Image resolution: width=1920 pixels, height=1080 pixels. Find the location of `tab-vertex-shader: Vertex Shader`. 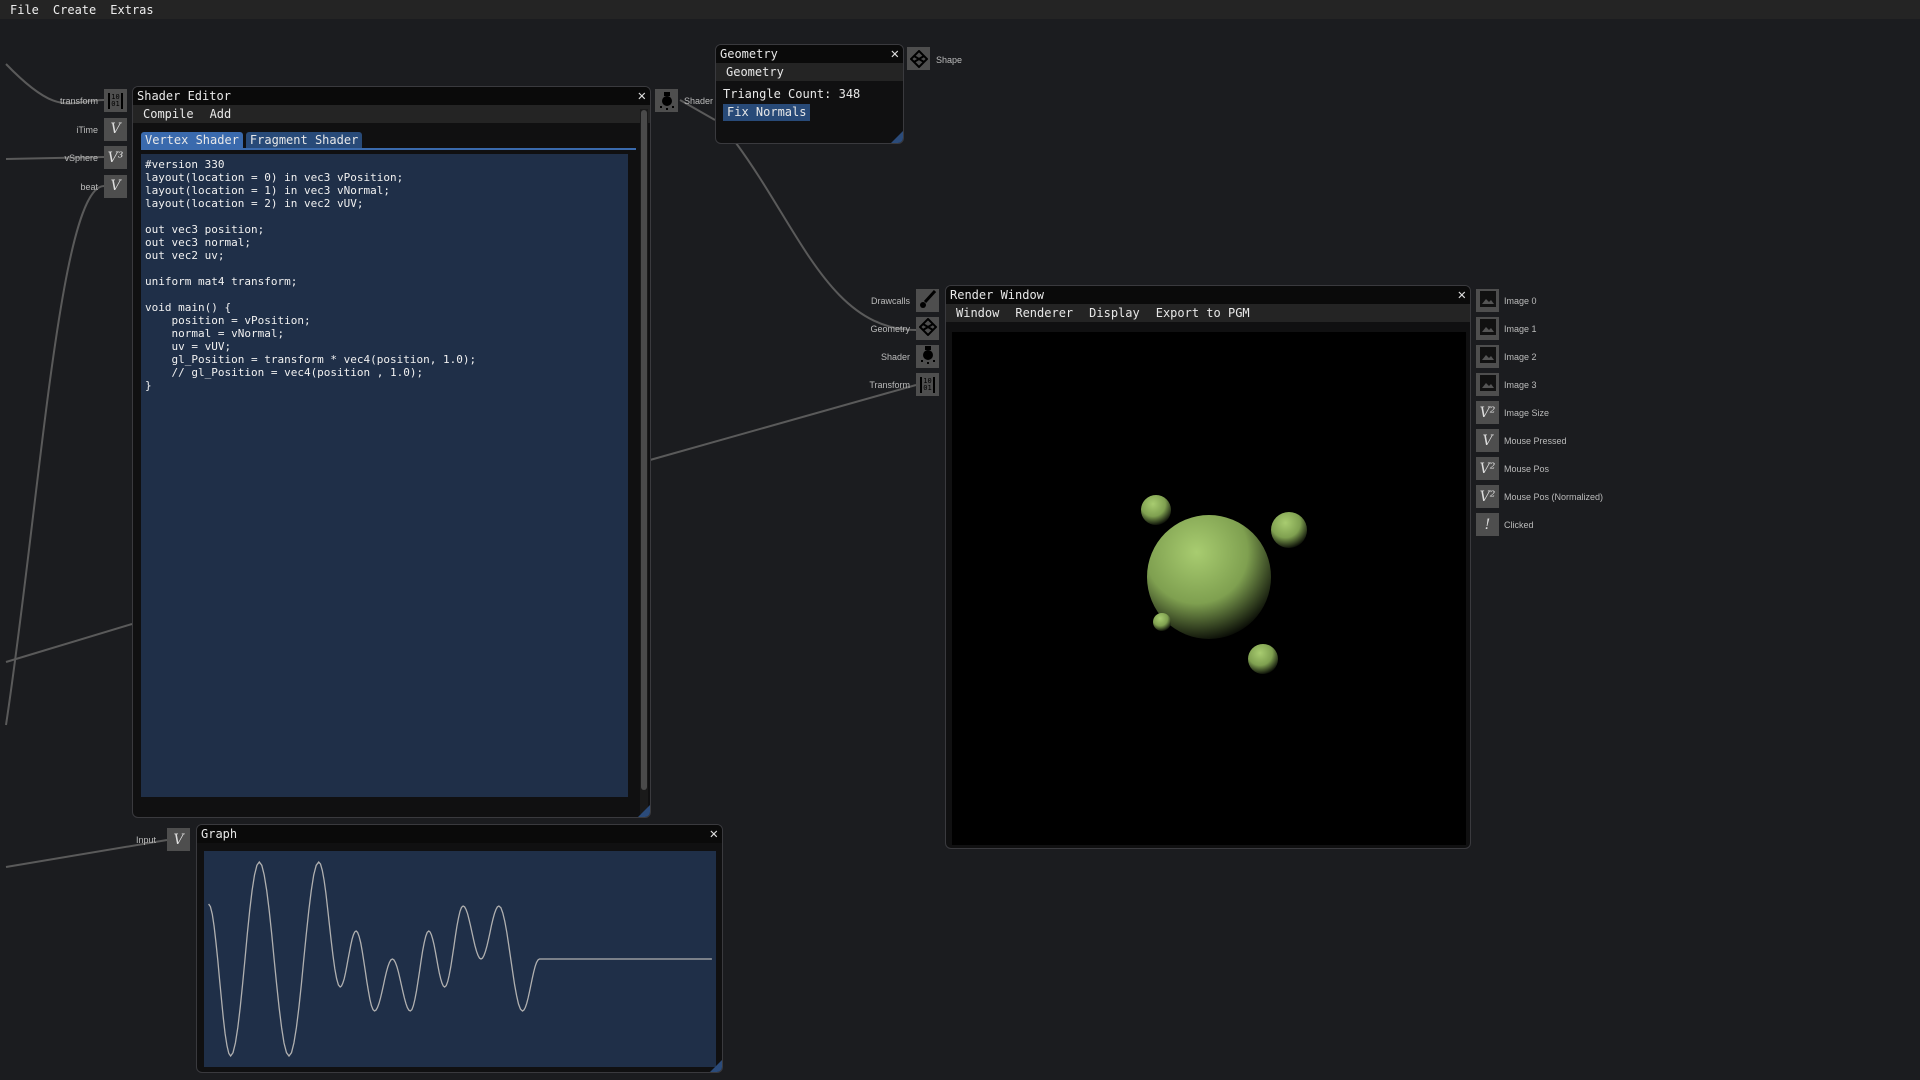

tab-vertex-shader: Vertex Shader is located at coordinates (192, 140).